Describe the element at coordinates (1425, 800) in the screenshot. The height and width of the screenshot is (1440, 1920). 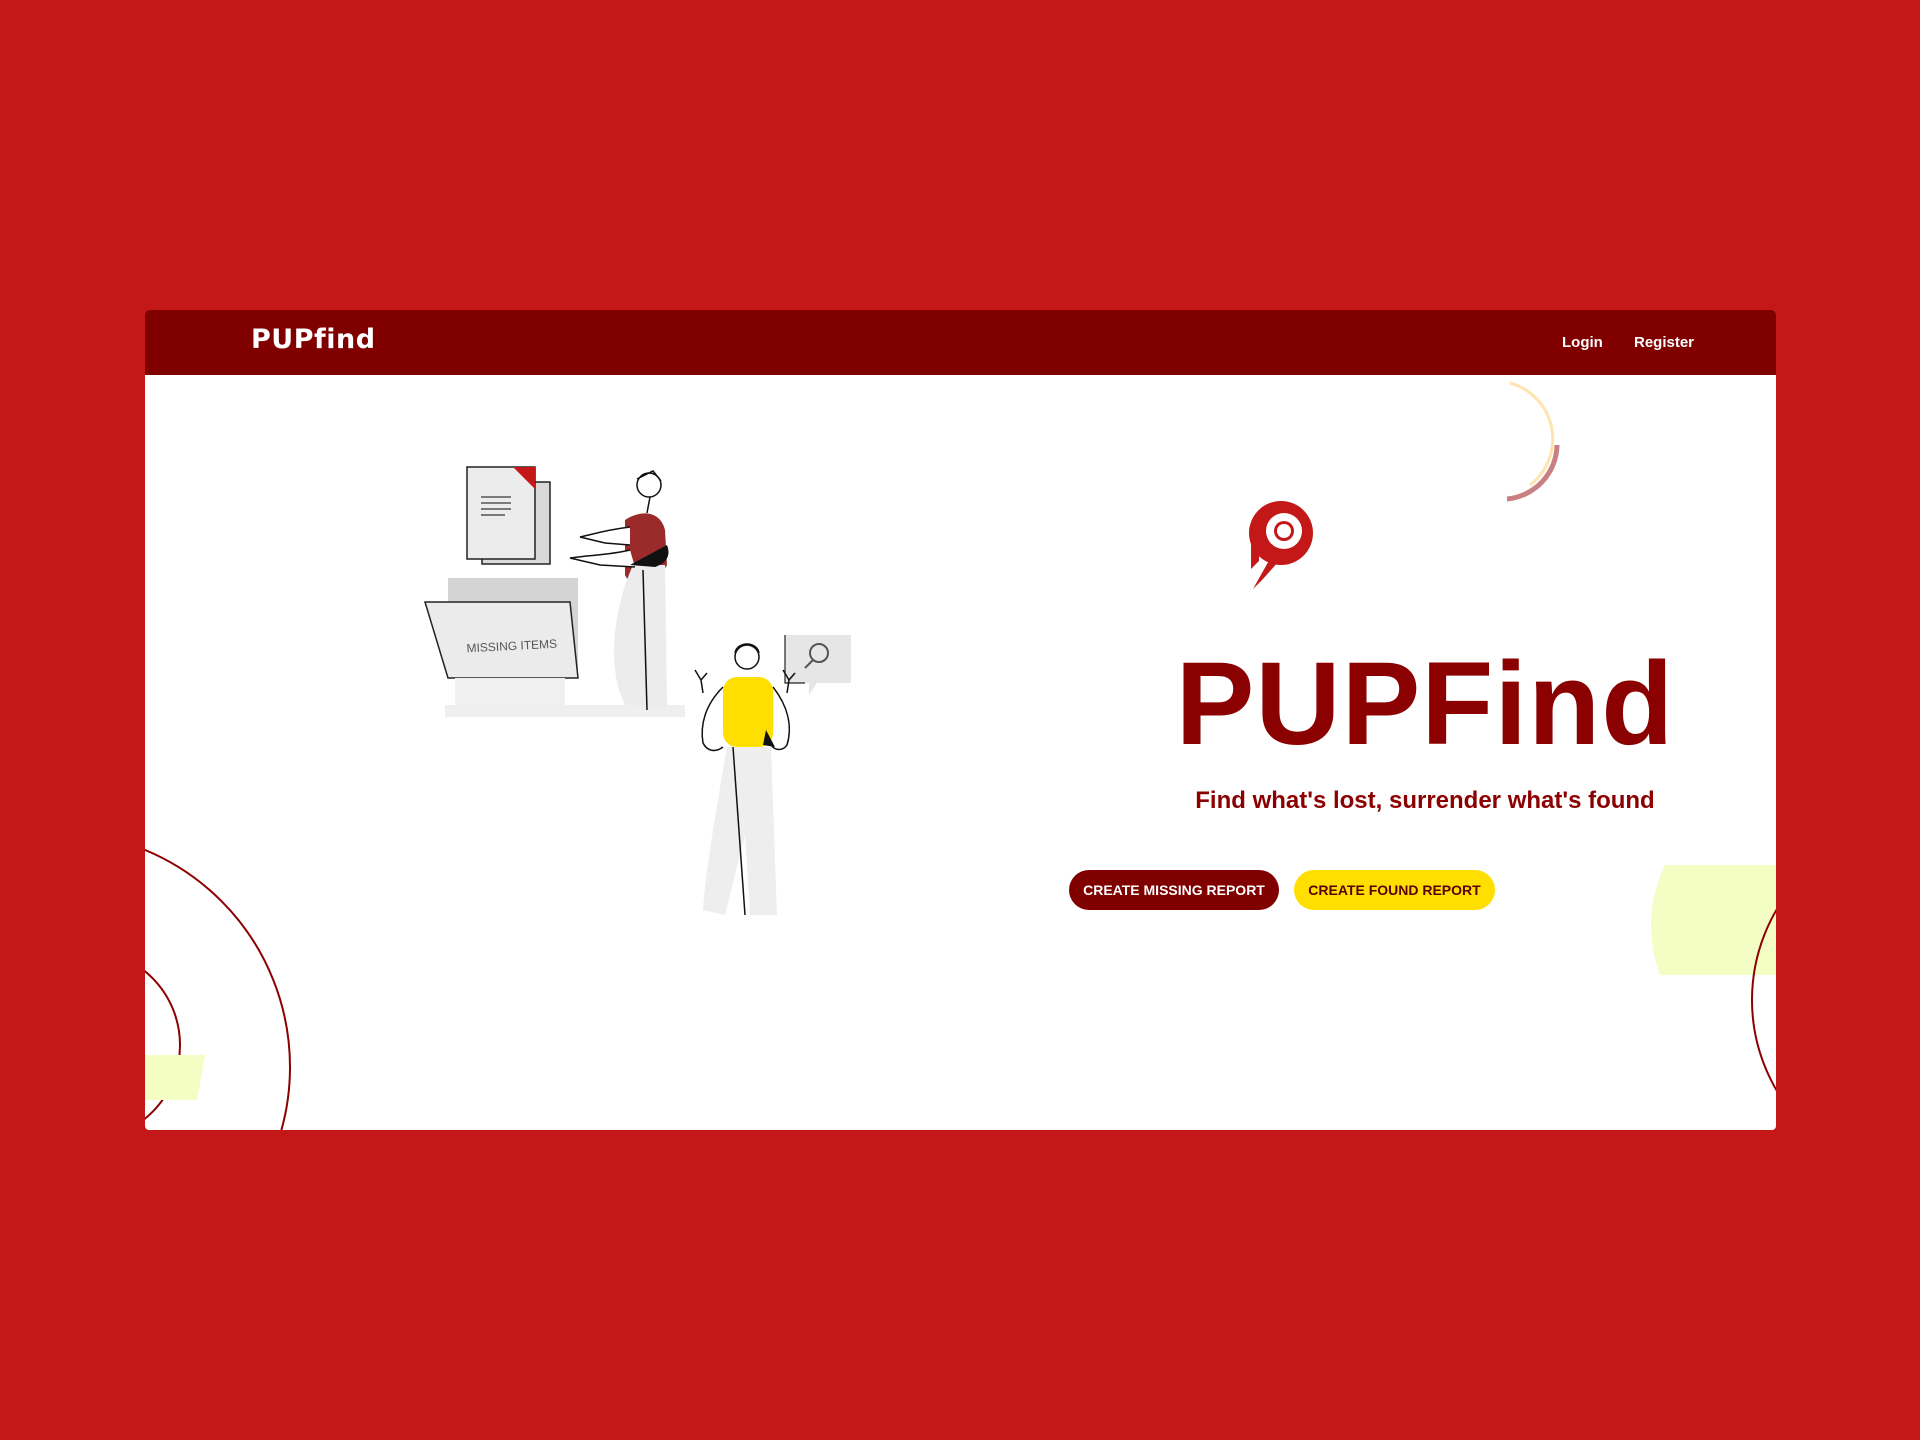
I see `hero-subtitle: Find what's lost, surrender what's found` at that location.